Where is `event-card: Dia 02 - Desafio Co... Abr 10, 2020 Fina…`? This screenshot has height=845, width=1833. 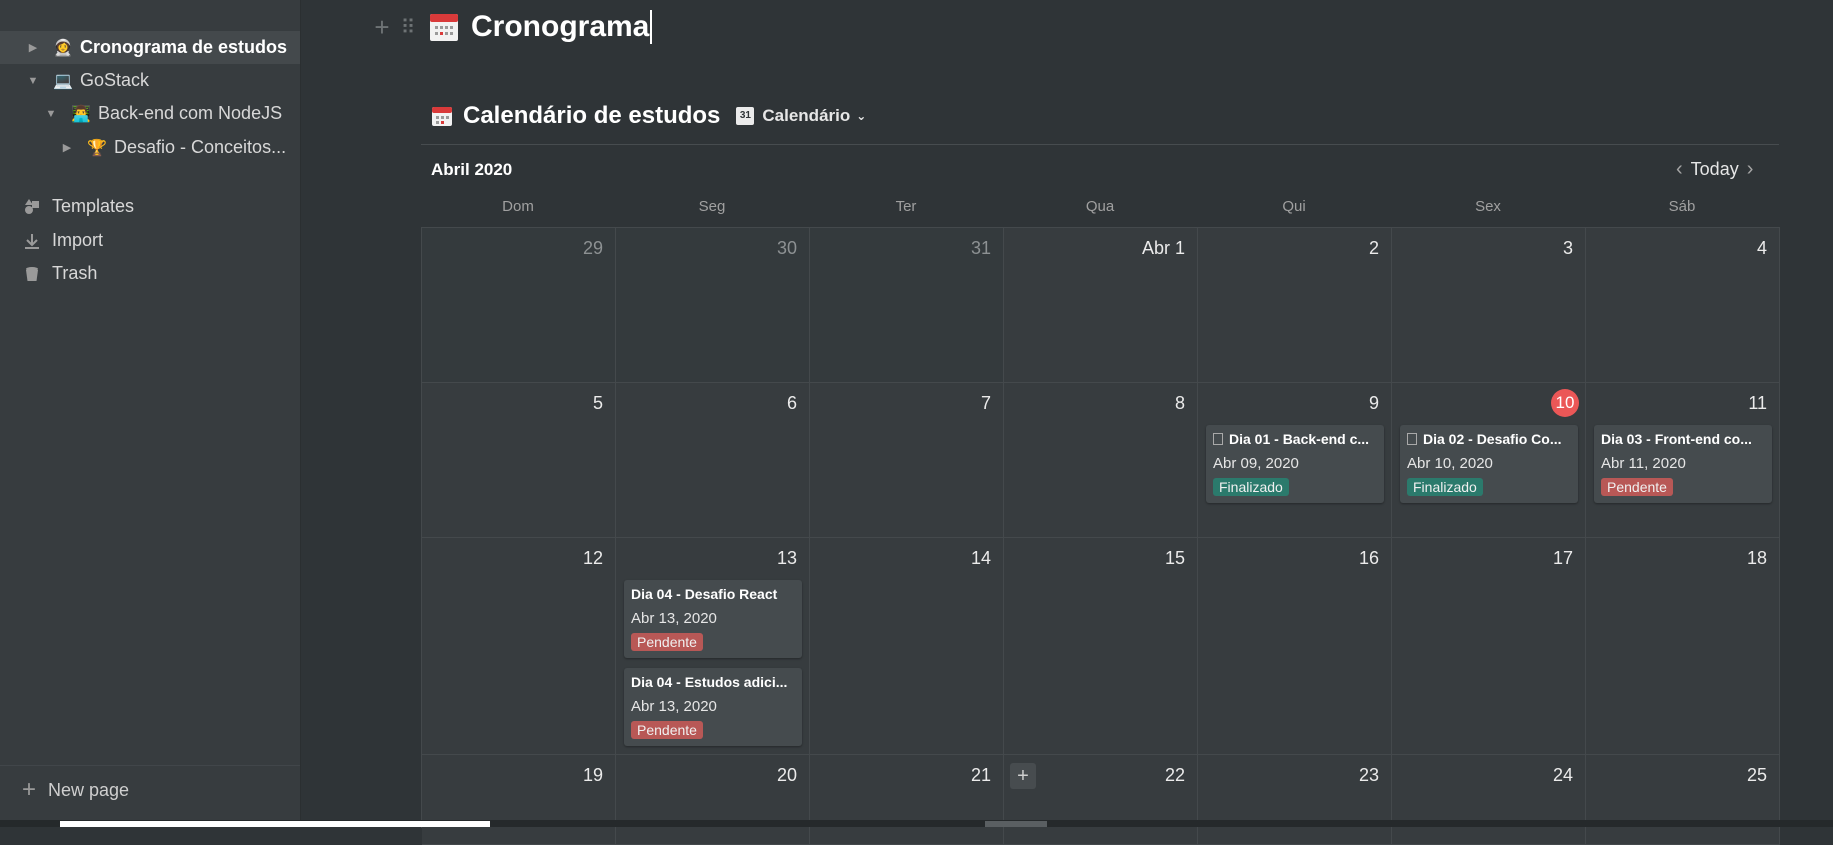 event-card: Dia 02 - Desafio Co... Abr 10, 2020 Fina… is located at coordinates (1489, 464).